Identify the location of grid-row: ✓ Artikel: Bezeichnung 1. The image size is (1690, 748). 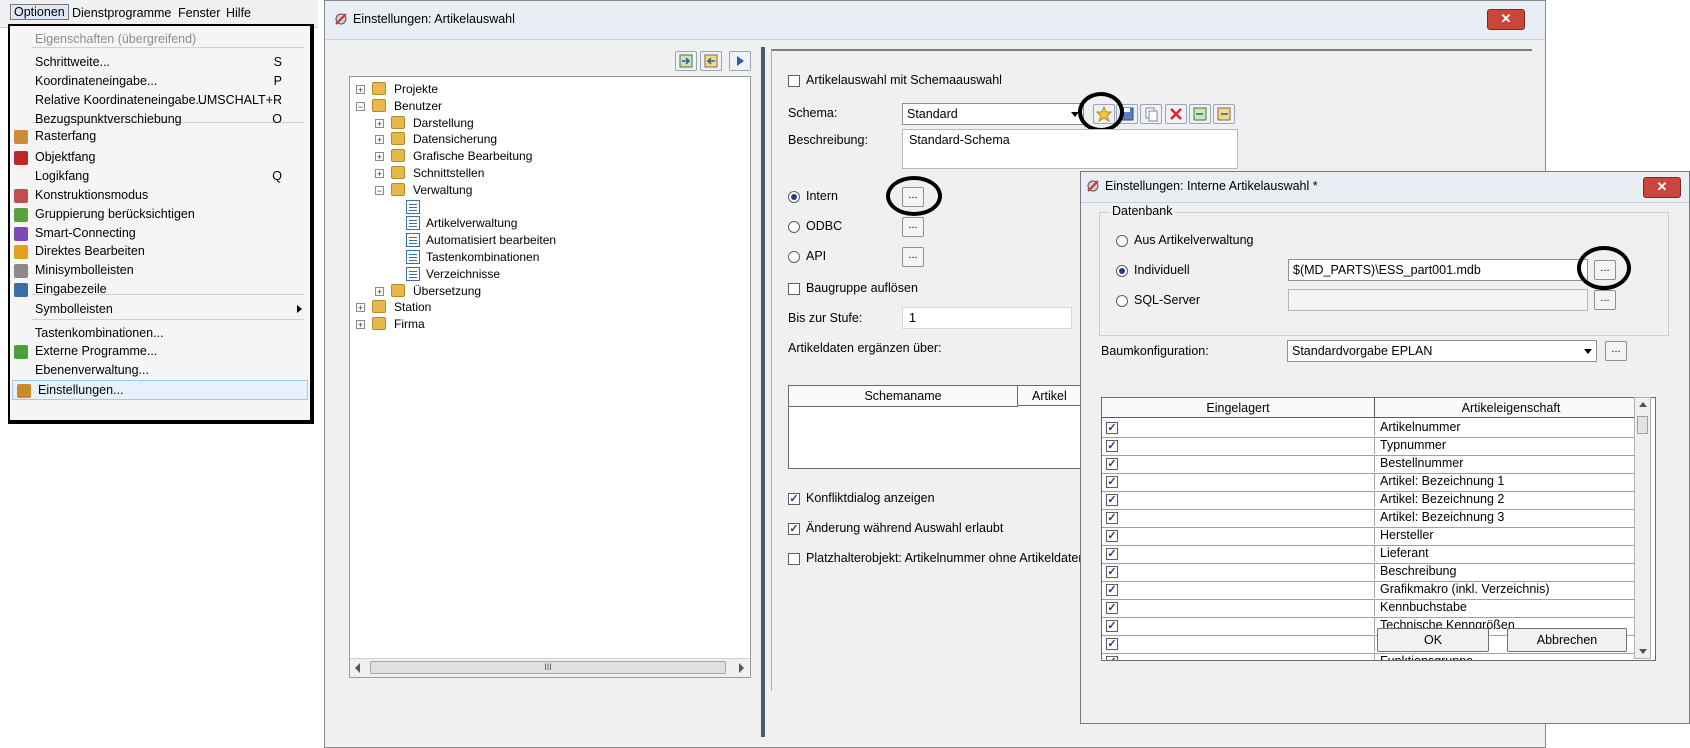
(1375, 482).